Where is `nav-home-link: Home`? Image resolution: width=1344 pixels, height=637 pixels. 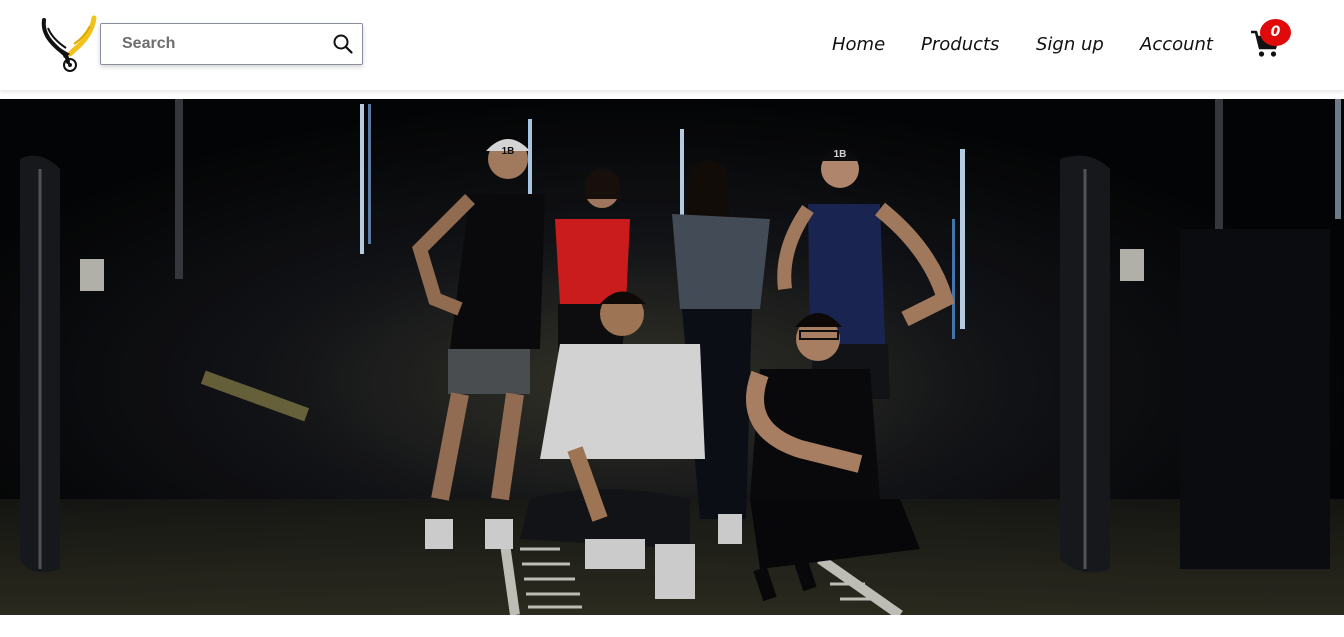
nav-home-link: Home is located at coordinates (858, 45).